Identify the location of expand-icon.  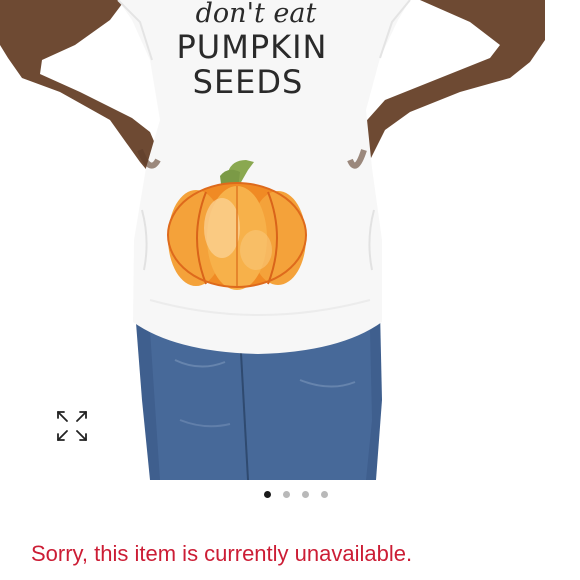
(72, 426).